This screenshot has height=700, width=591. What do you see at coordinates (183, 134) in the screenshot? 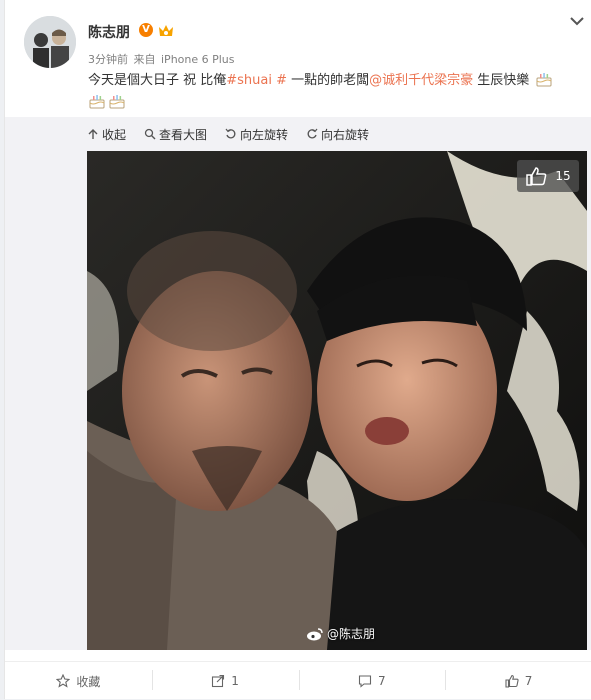
I see `view-large-label: 查看大图` at bounding box center [183, 134].